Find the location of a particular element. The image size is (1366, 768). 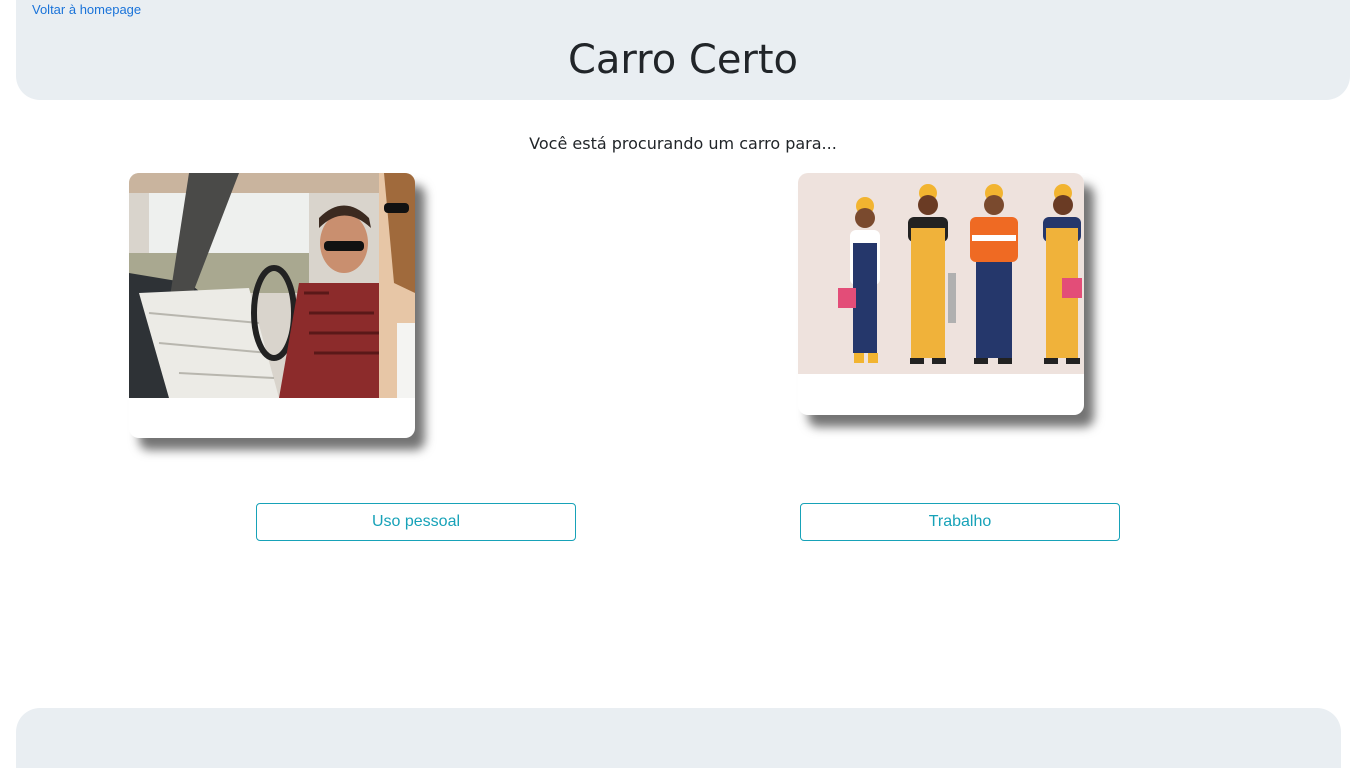

personal-use-card is located at coordinates (272, 305).